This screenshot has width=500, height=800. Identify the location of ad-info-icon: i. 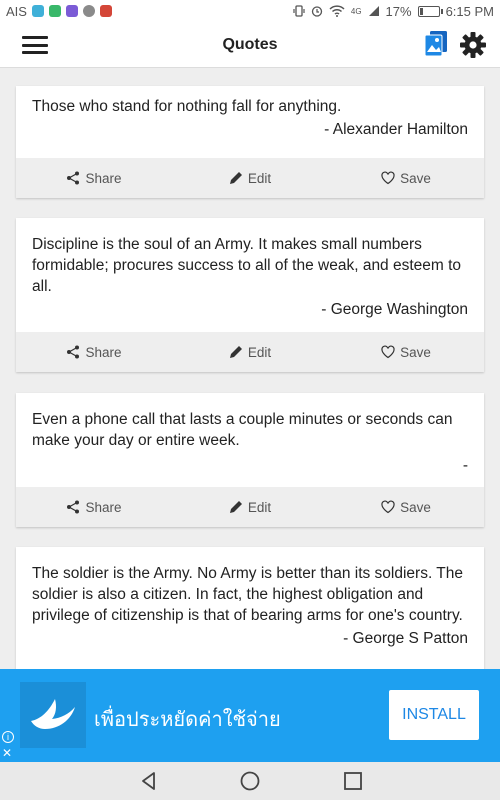
(8, 737).